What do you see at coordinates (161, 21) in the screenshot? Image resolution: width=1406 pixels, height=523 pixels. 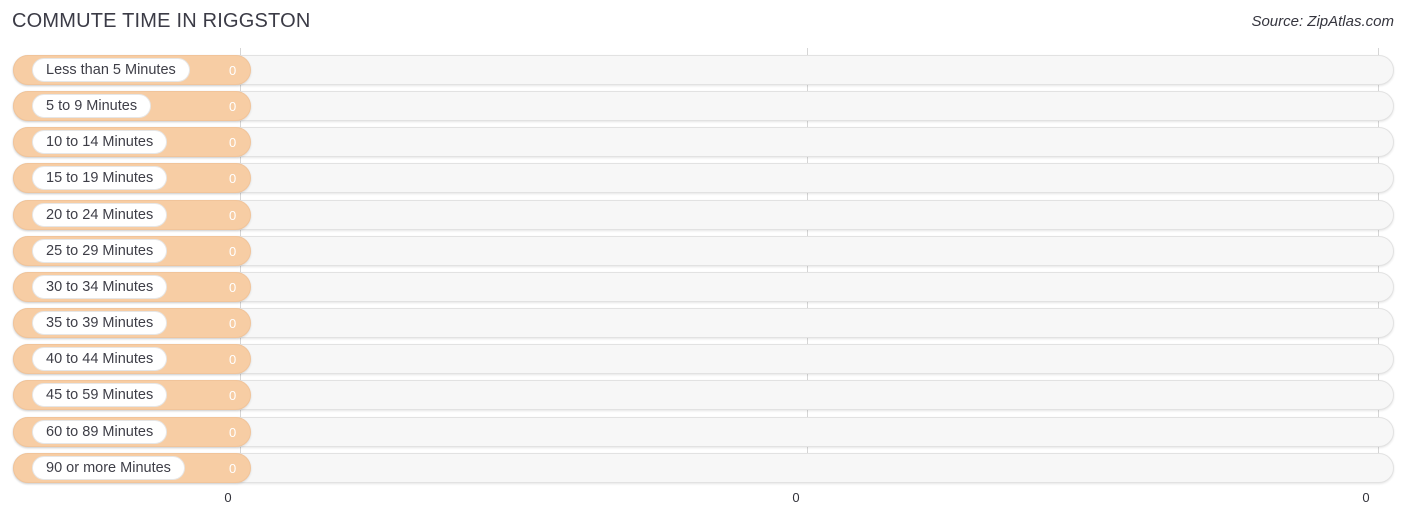 I see `page-title: COMMUTE TIME IN RIGGSTON` at bounding box center [161, 21].